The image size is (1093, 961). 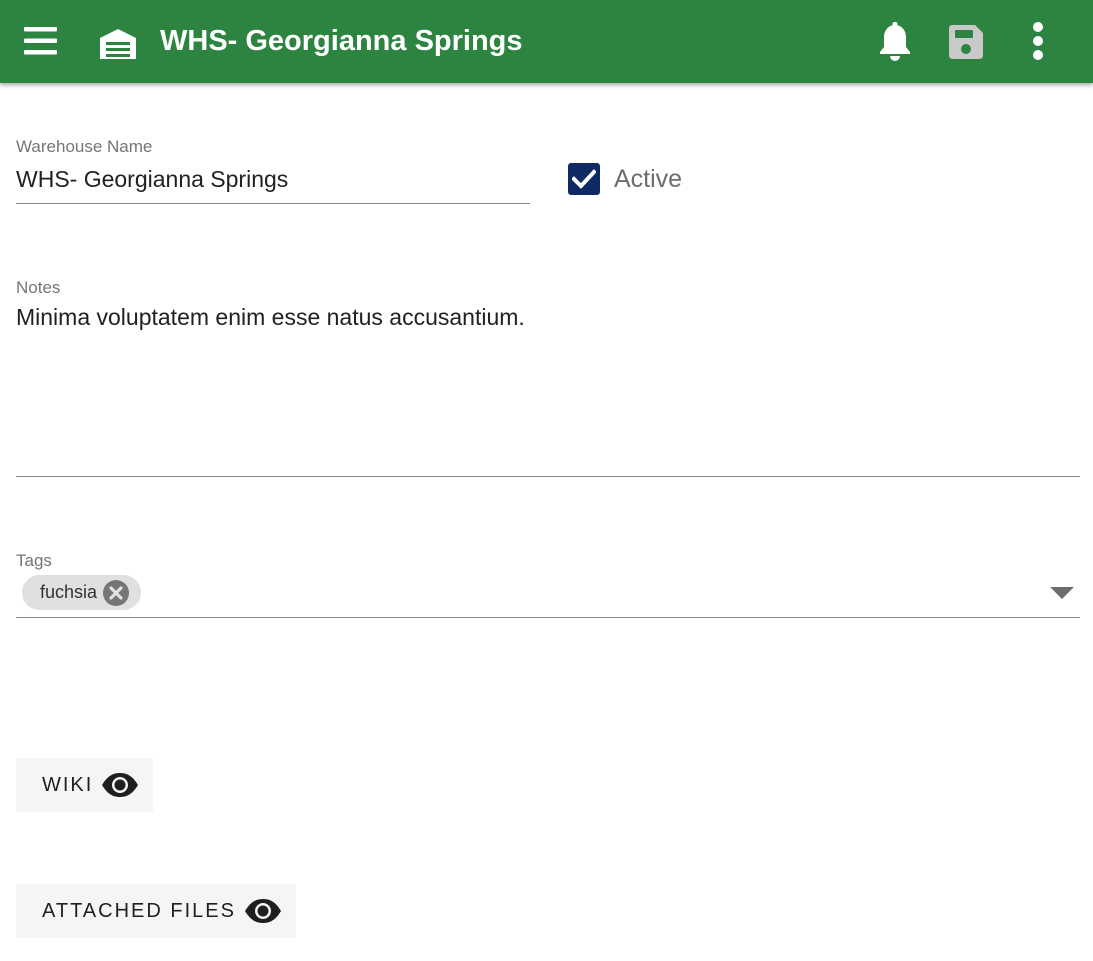 I want to click on active-label: Active, so click(x=648, y=179).